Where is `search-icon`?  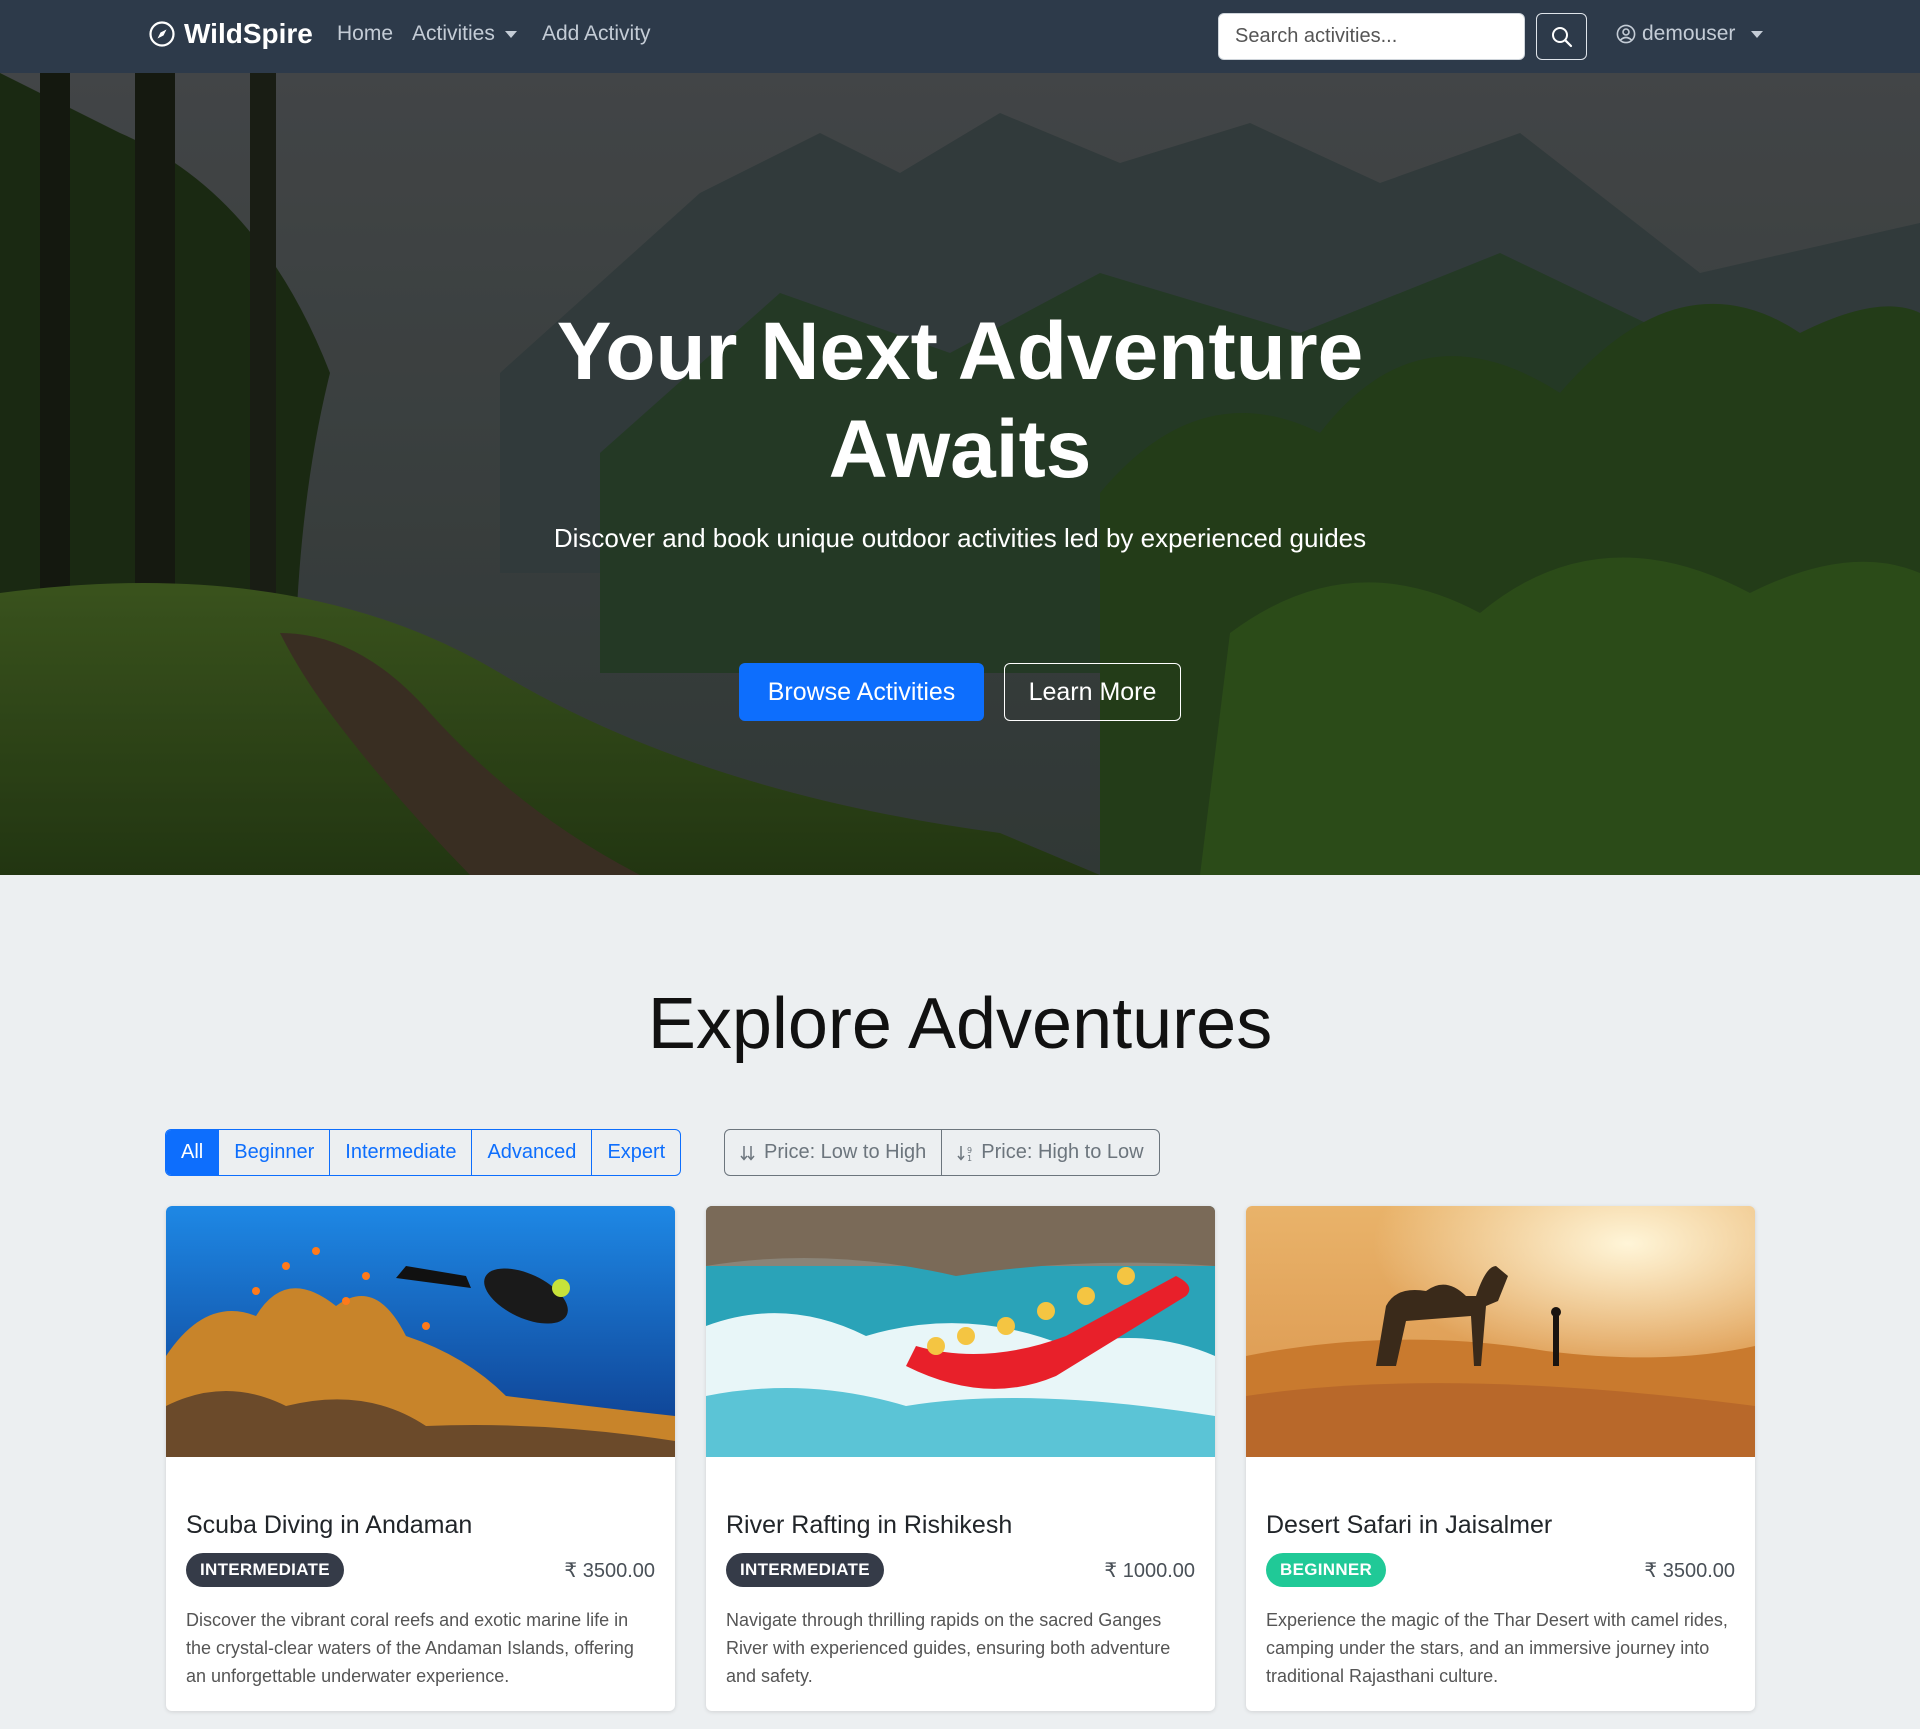 search-icon is located at coordinates (1561, 36).